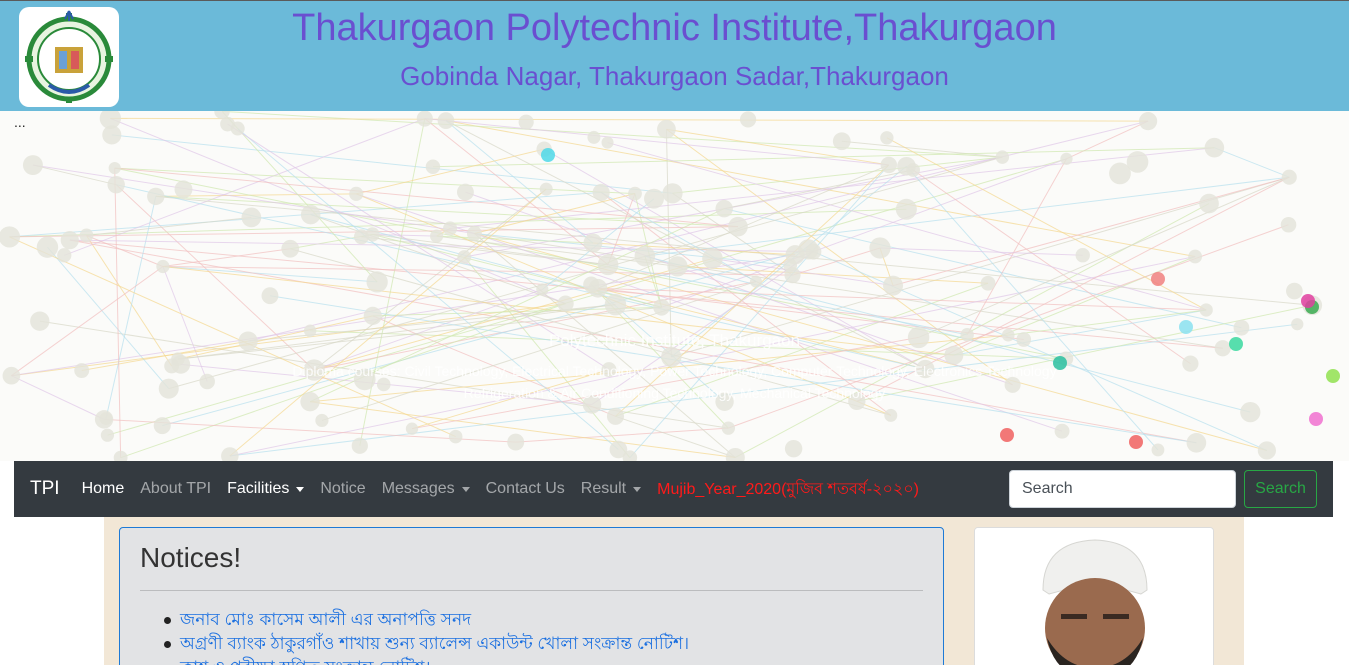 Image resolution: width=1349 pixels, height=665 pixels. Describe the element at coordinates (531, 590) in the screenshot. I see `notices-divider` at that location.